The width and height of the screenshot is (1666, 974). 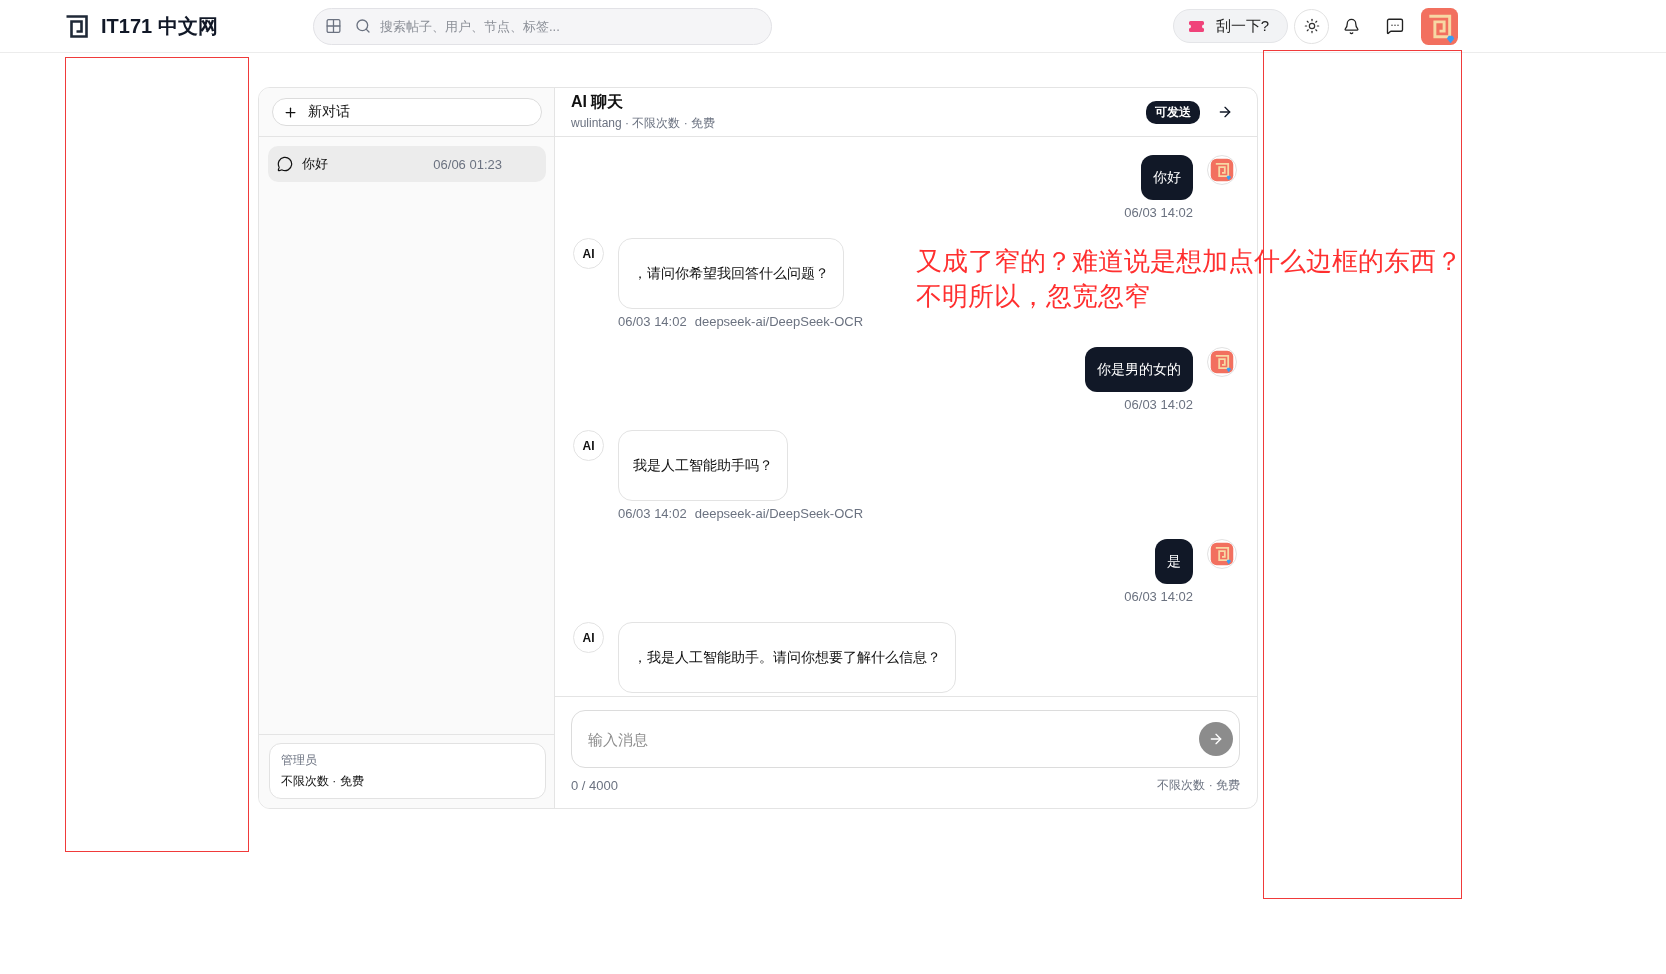 What do you see at coordinates (643, 123) in the screenshot?
I see `chat-subtitle: wulintang · 不限次数 · 免费` at bounding box center [643, 123].